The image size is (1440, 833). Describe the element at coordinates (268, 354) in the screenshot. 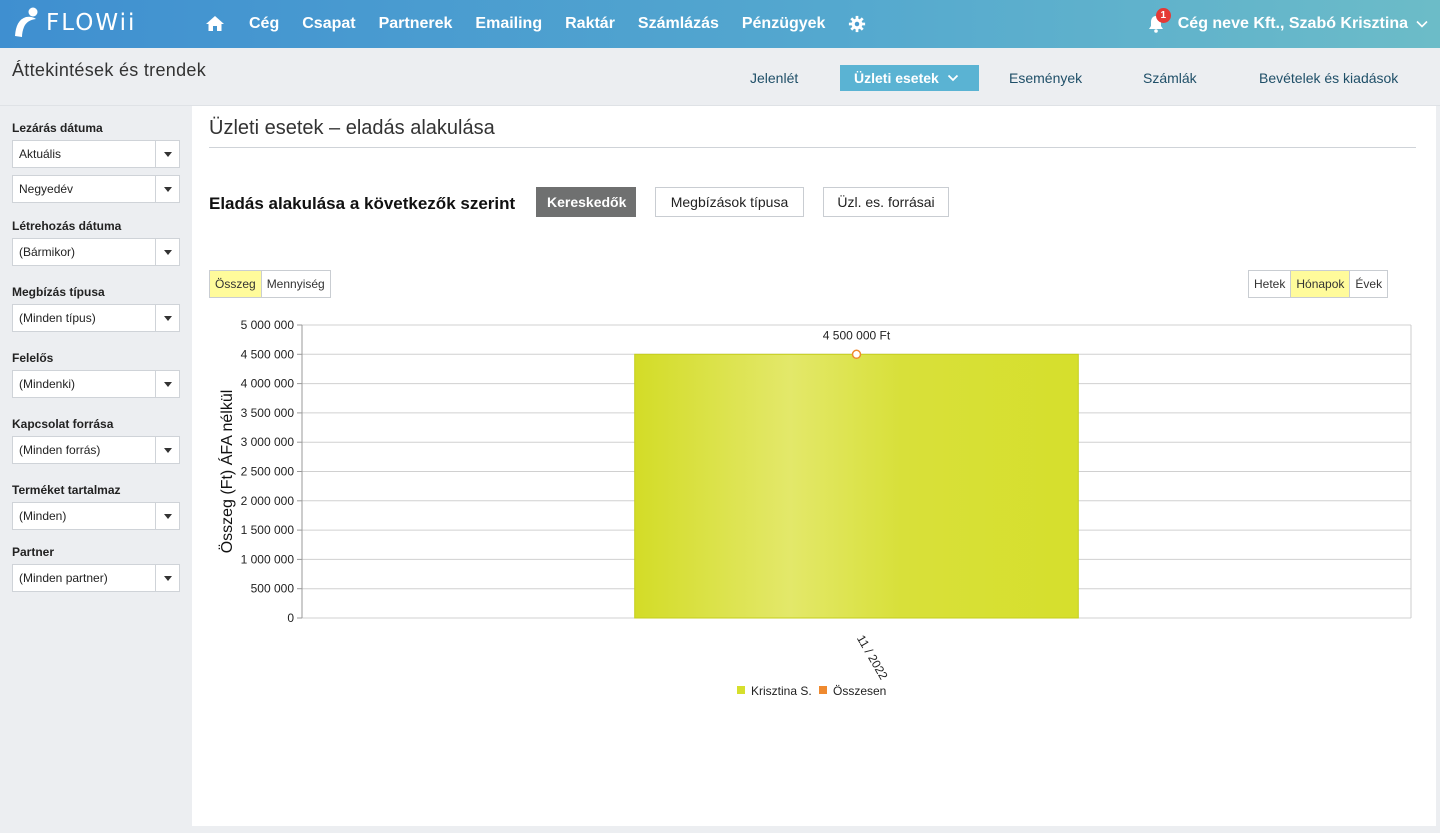

I see `y-tick-label: 4 500 000` at that location.